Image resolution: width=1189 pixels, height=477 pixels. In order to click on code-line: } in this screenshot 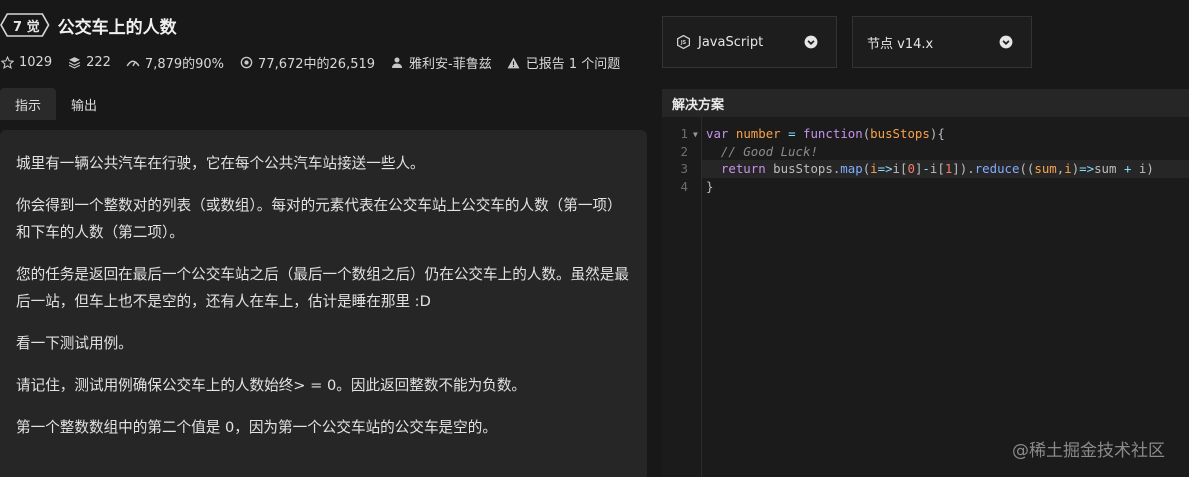, I will do `click(710, 186)`.